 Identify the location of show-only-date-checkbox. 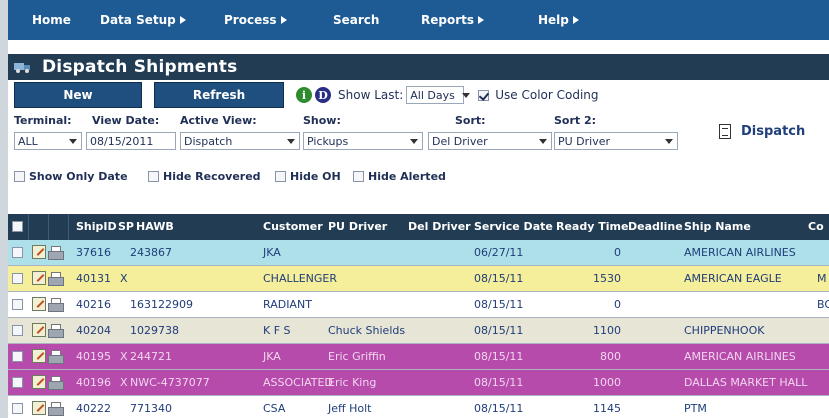
(19, 176).